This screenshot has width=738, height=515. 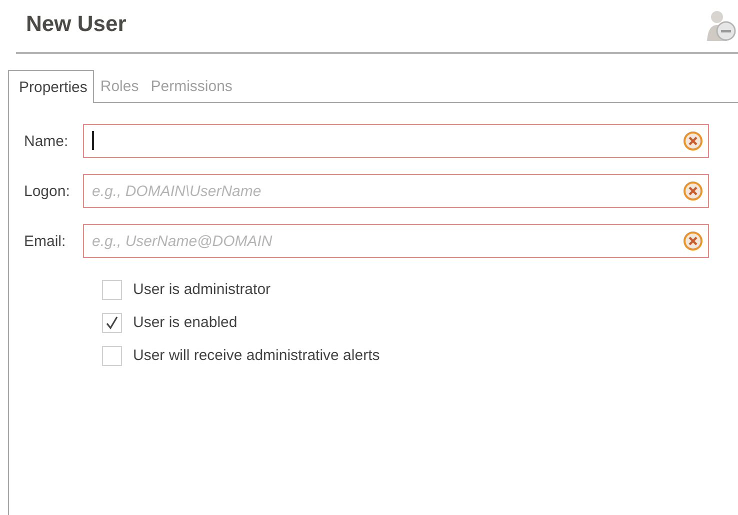 I want to click on field-label: Email:, so click(x=45, y=241).